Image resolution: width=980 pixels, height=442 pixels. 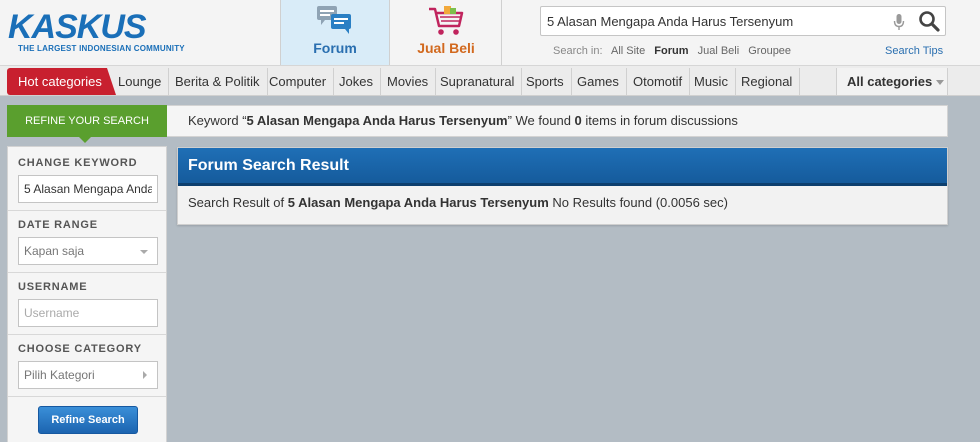 I want to click on category-select: Pilih Kategori, so click(x=88, y=375).